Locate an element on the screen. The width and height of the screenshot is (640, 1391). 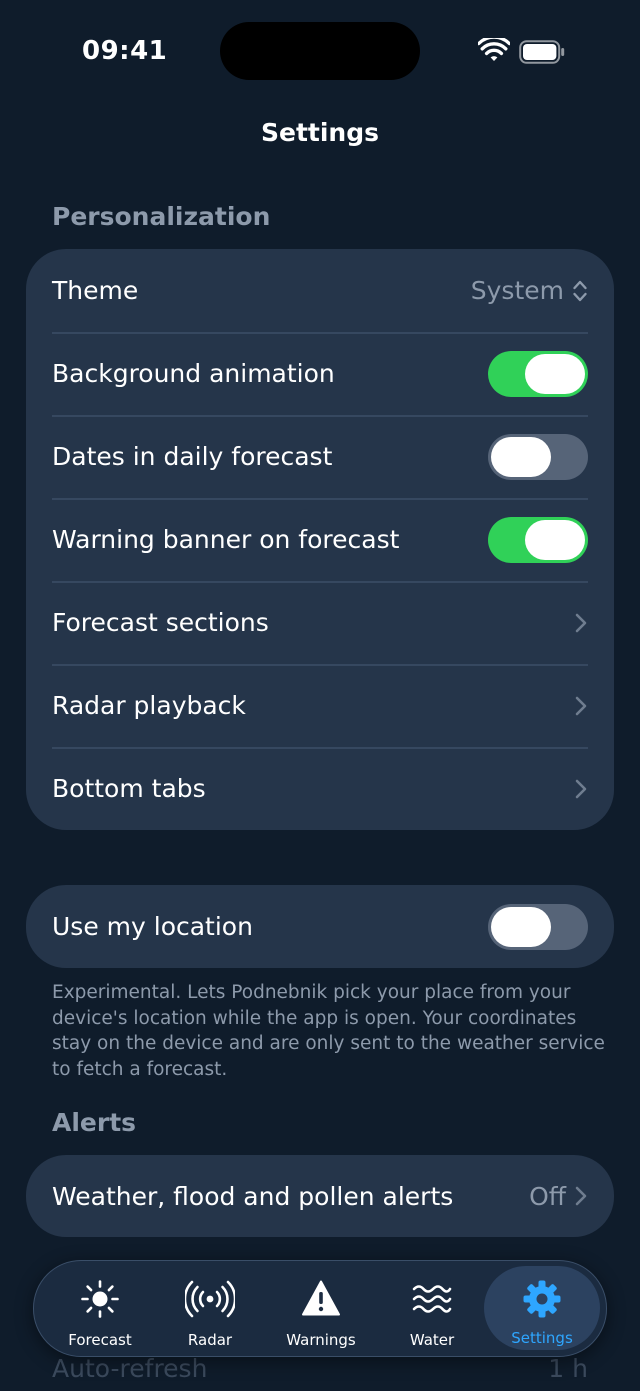
wifi-icon is located at coordinates (494, 49).